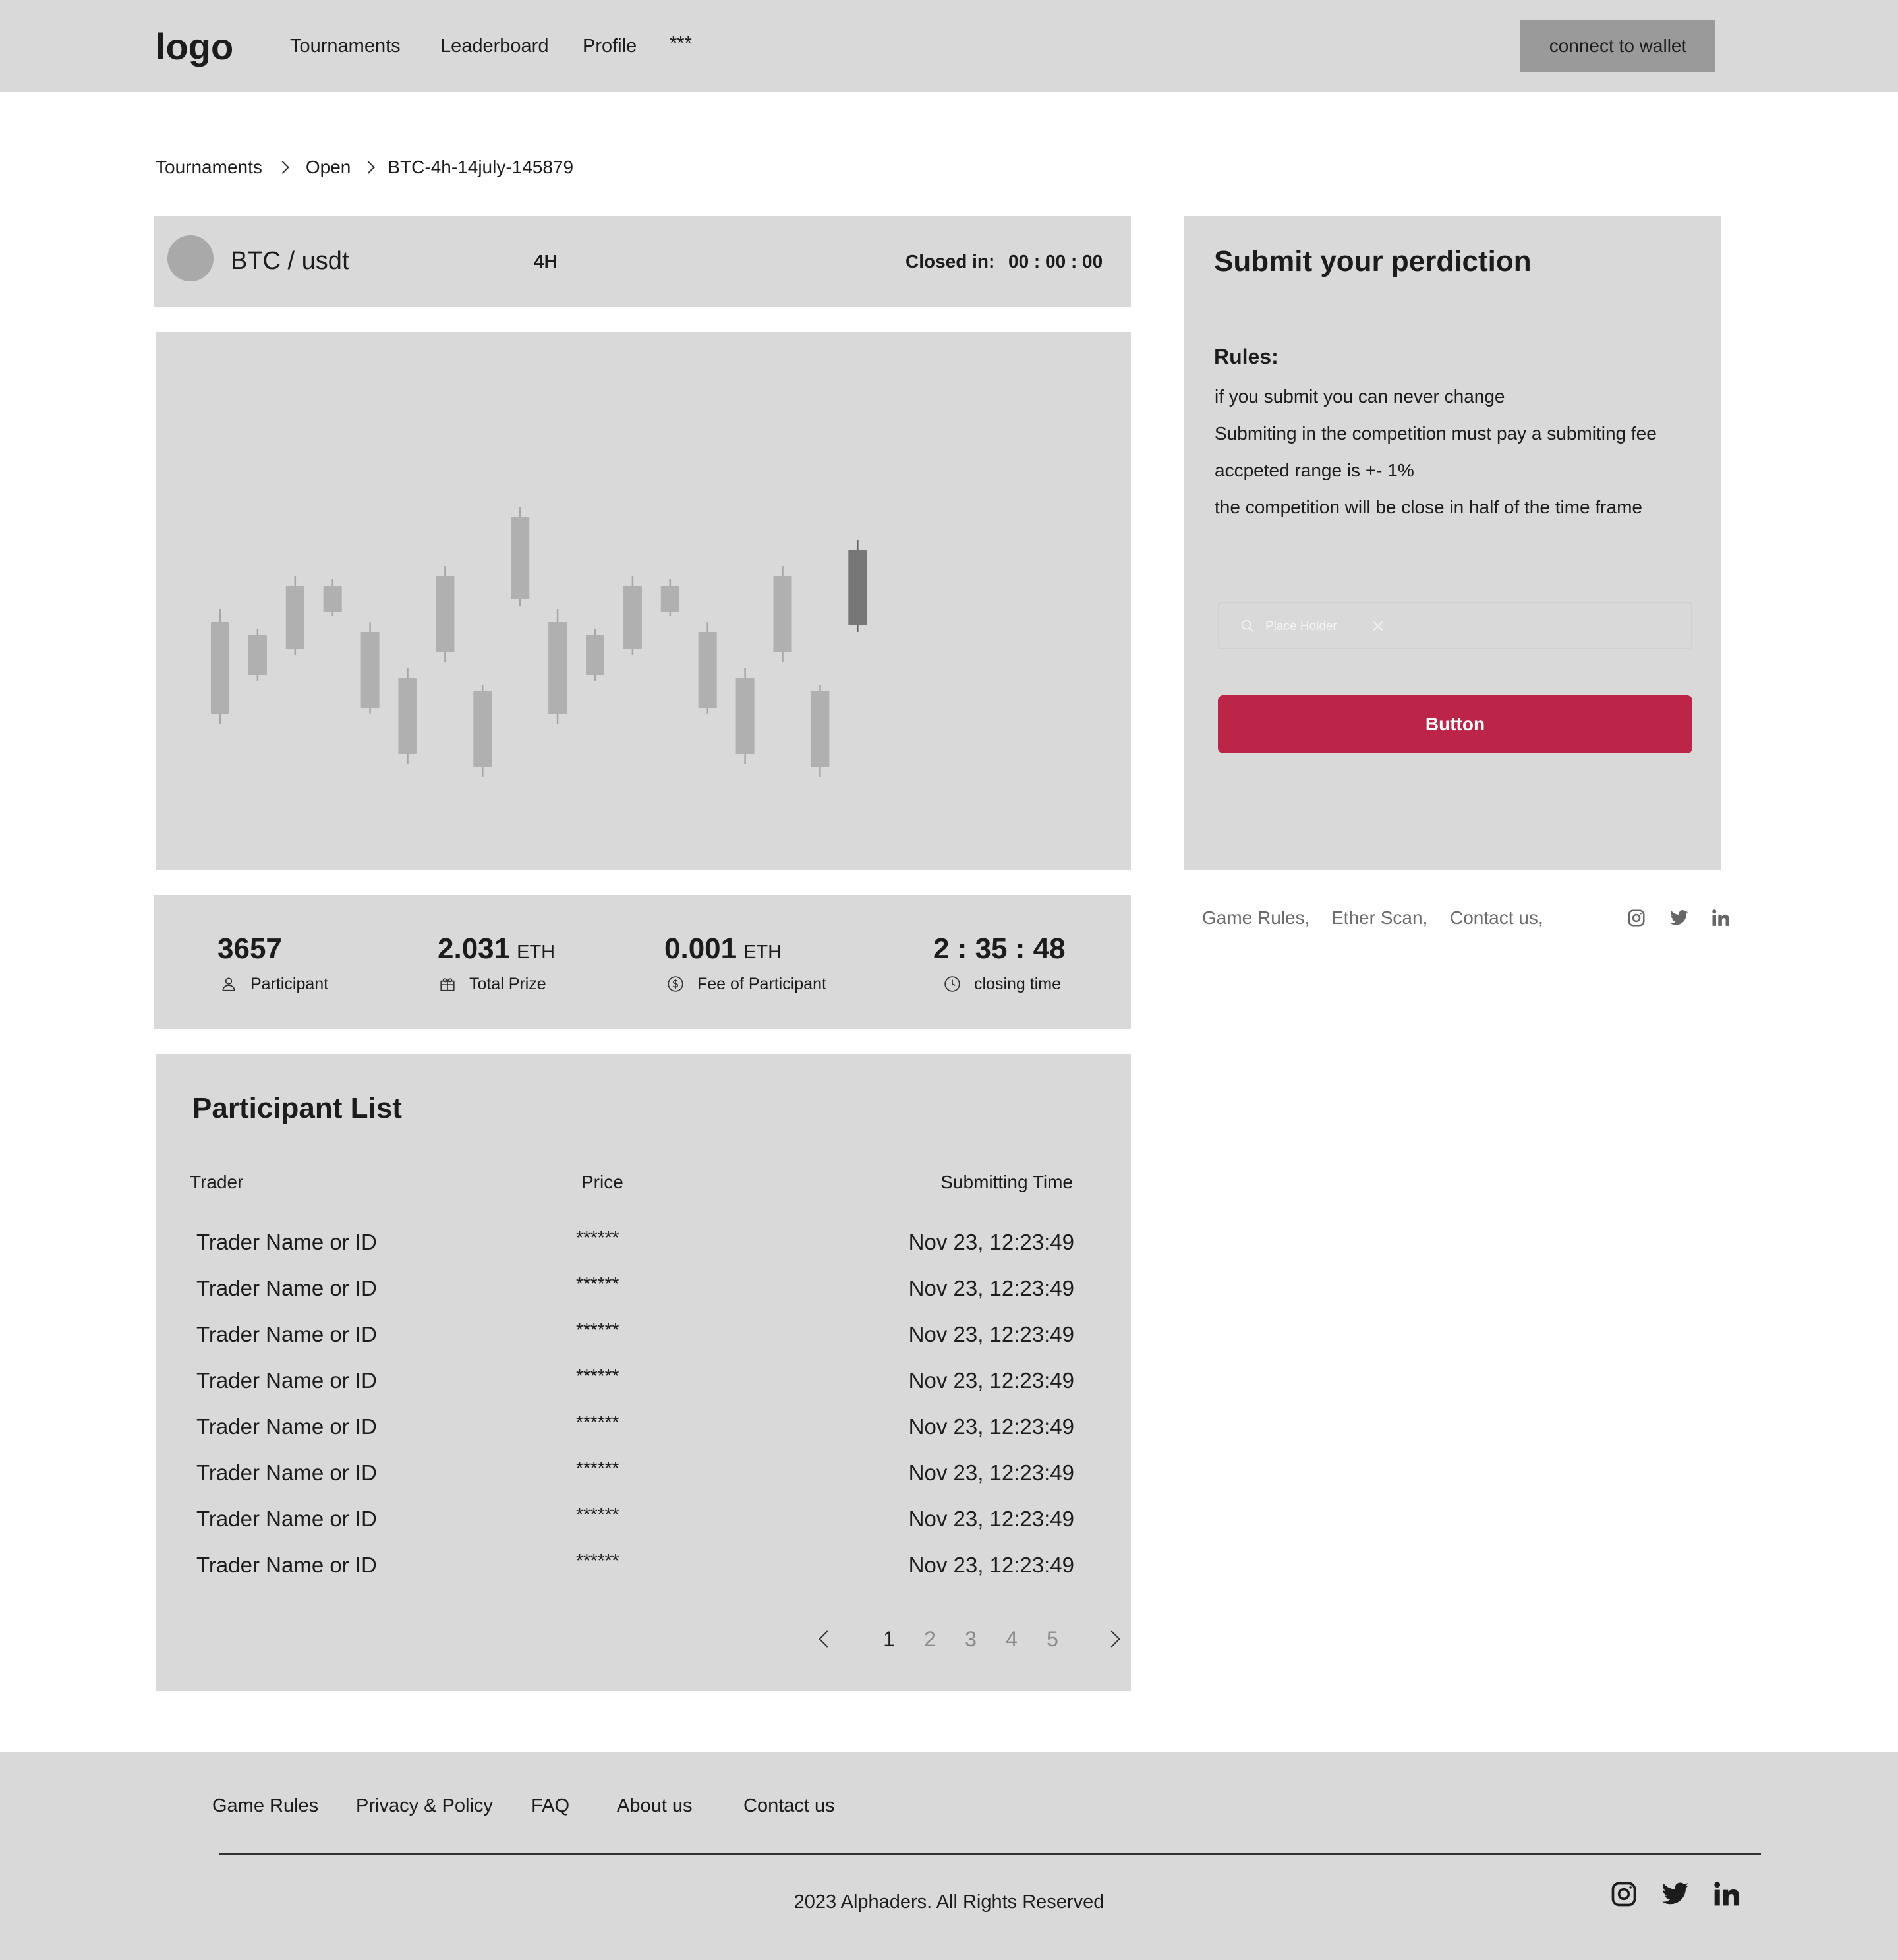  I want to click on fee-value: 0.001 ETH, so click(723, 949).